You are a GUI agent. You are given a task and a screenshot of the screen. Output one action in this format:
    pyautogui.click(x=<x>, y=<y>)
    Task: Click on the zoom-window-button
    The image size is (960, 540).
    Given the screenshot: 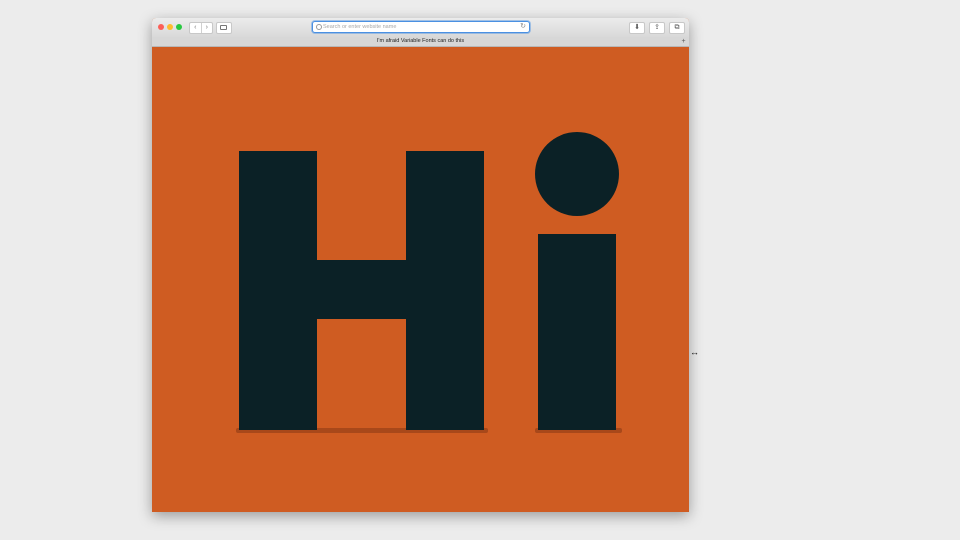 What is the action you would take?
    pyautogui.click(x=179, y=27)
    